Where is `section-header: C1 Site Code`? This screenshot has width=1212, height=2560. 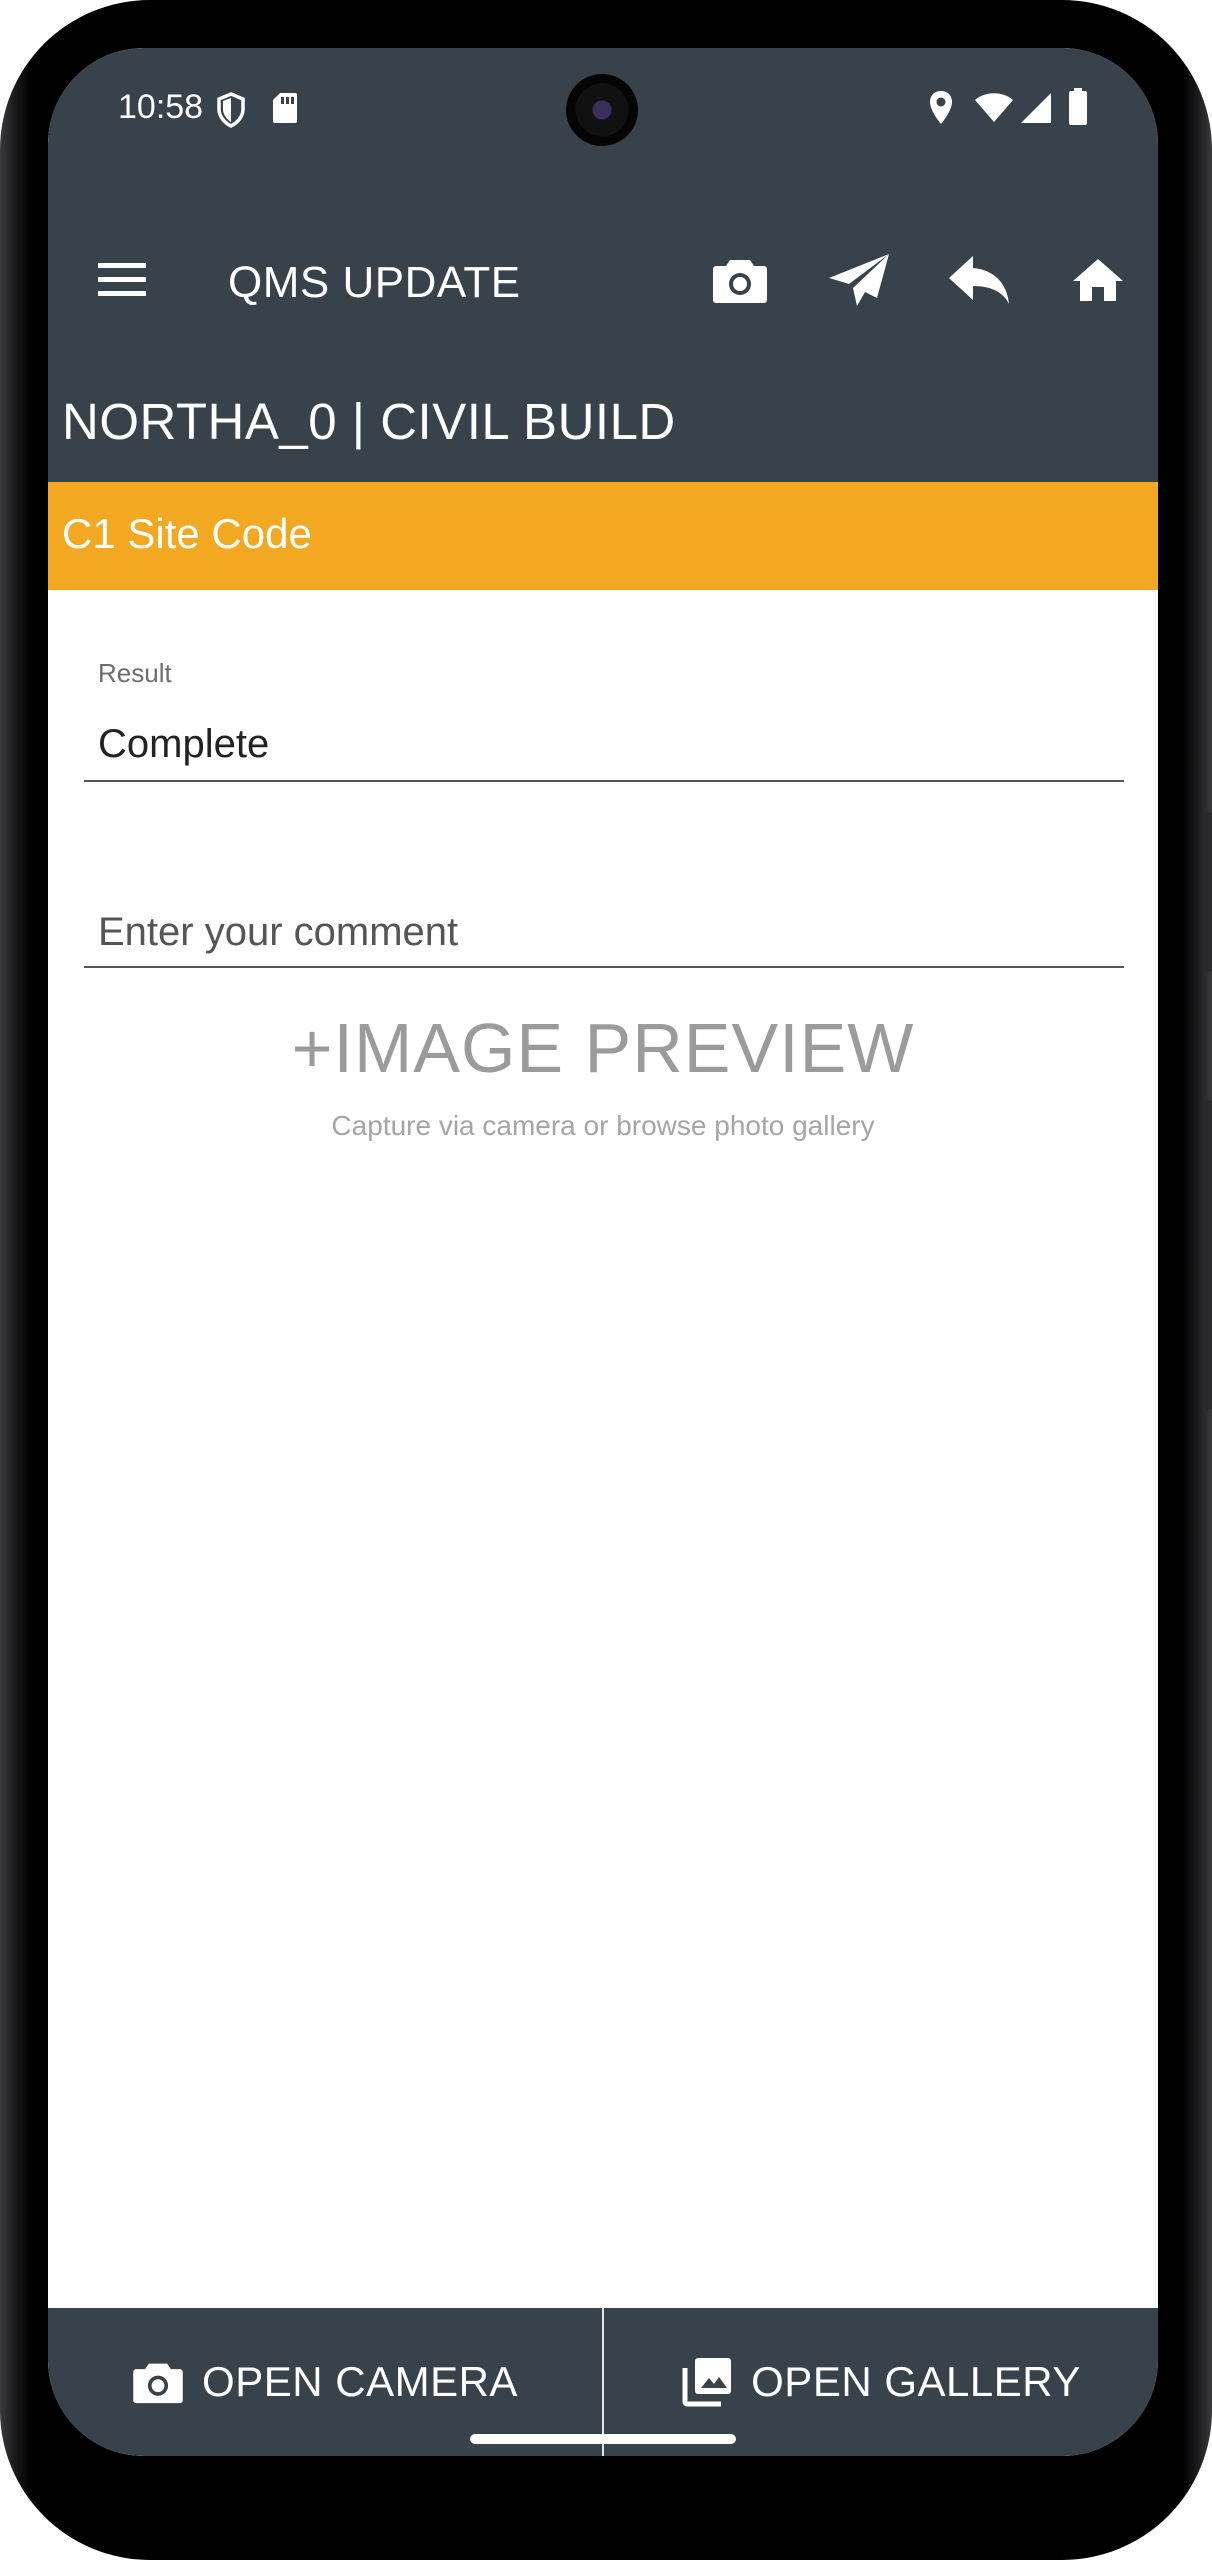
section-header: C1 Site Code is located at coordinates (603, 536).